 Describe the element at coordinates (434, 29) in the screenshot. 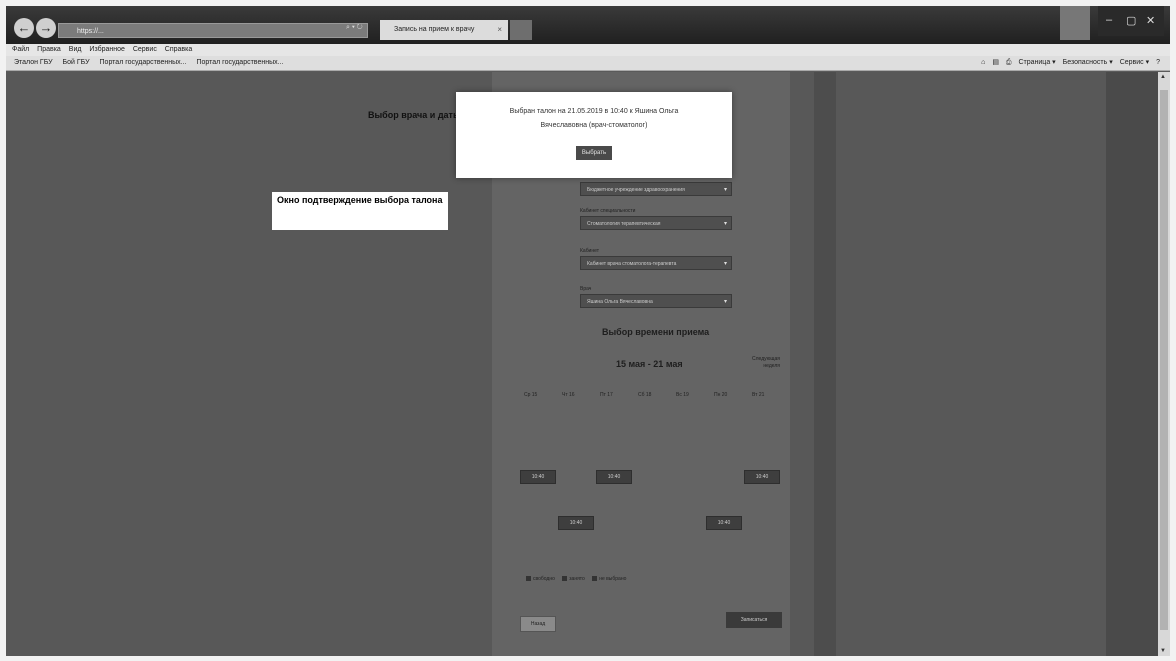

I see `tab-title: Запись на прием к врачу` at that location.